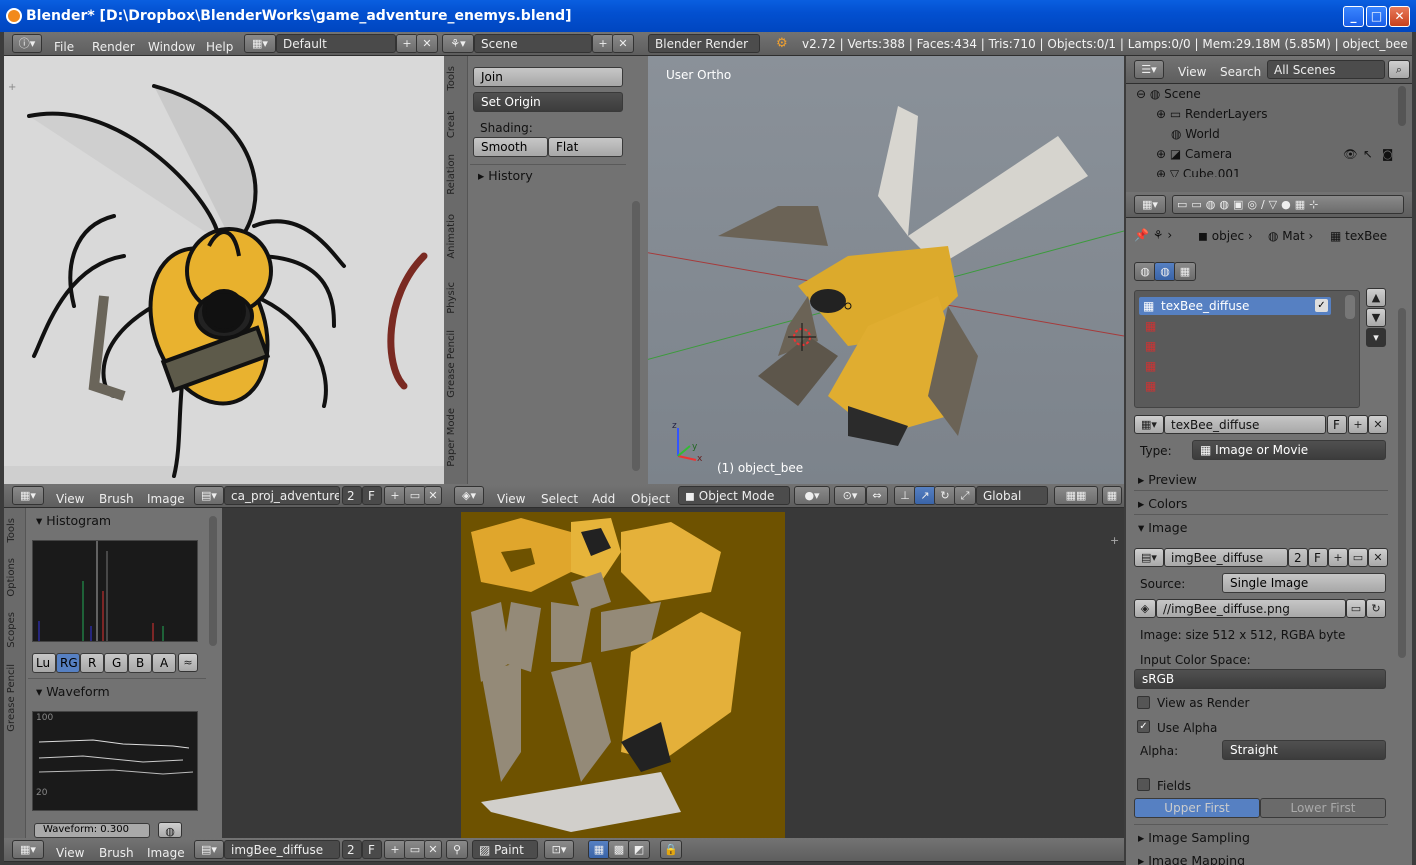 The height and width of the screenshot is (865, 1416). Describe the element at coordinates (1143, 726) in the screenshot. I see `use-alpha-checkbox: ✓` at that location.